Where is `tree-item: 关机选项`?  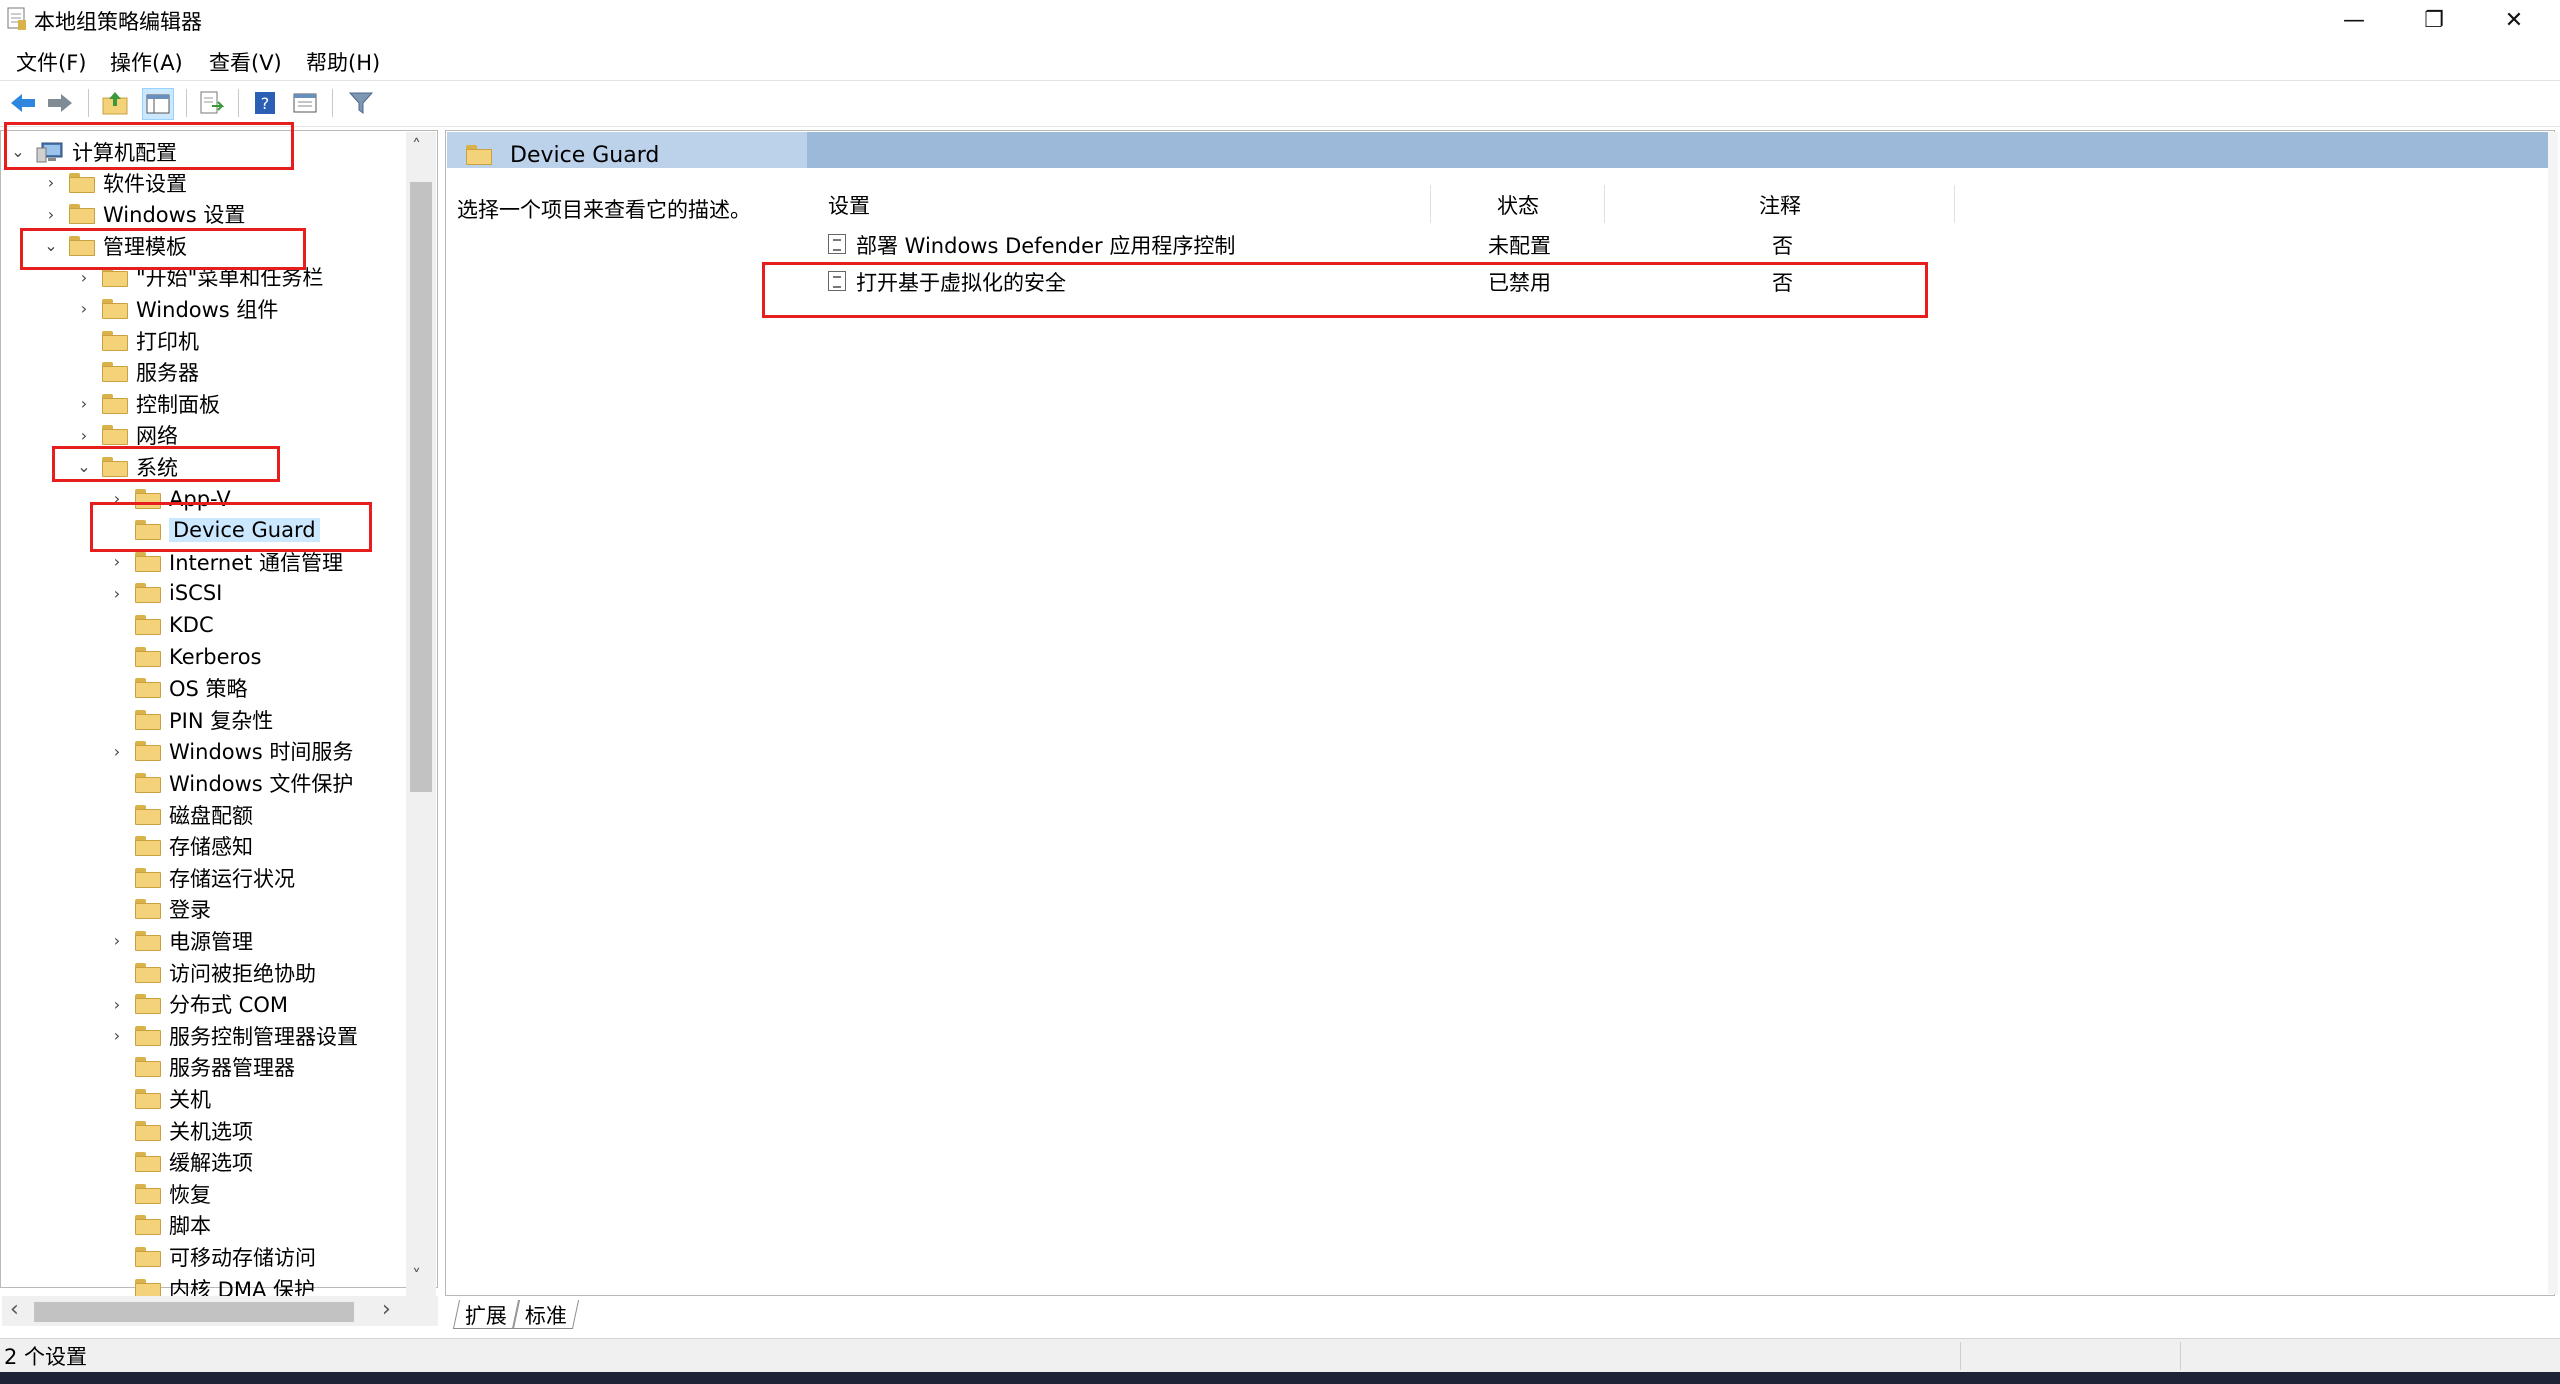
tree-item: 关机选项 is located at coordinates (180, 1130).